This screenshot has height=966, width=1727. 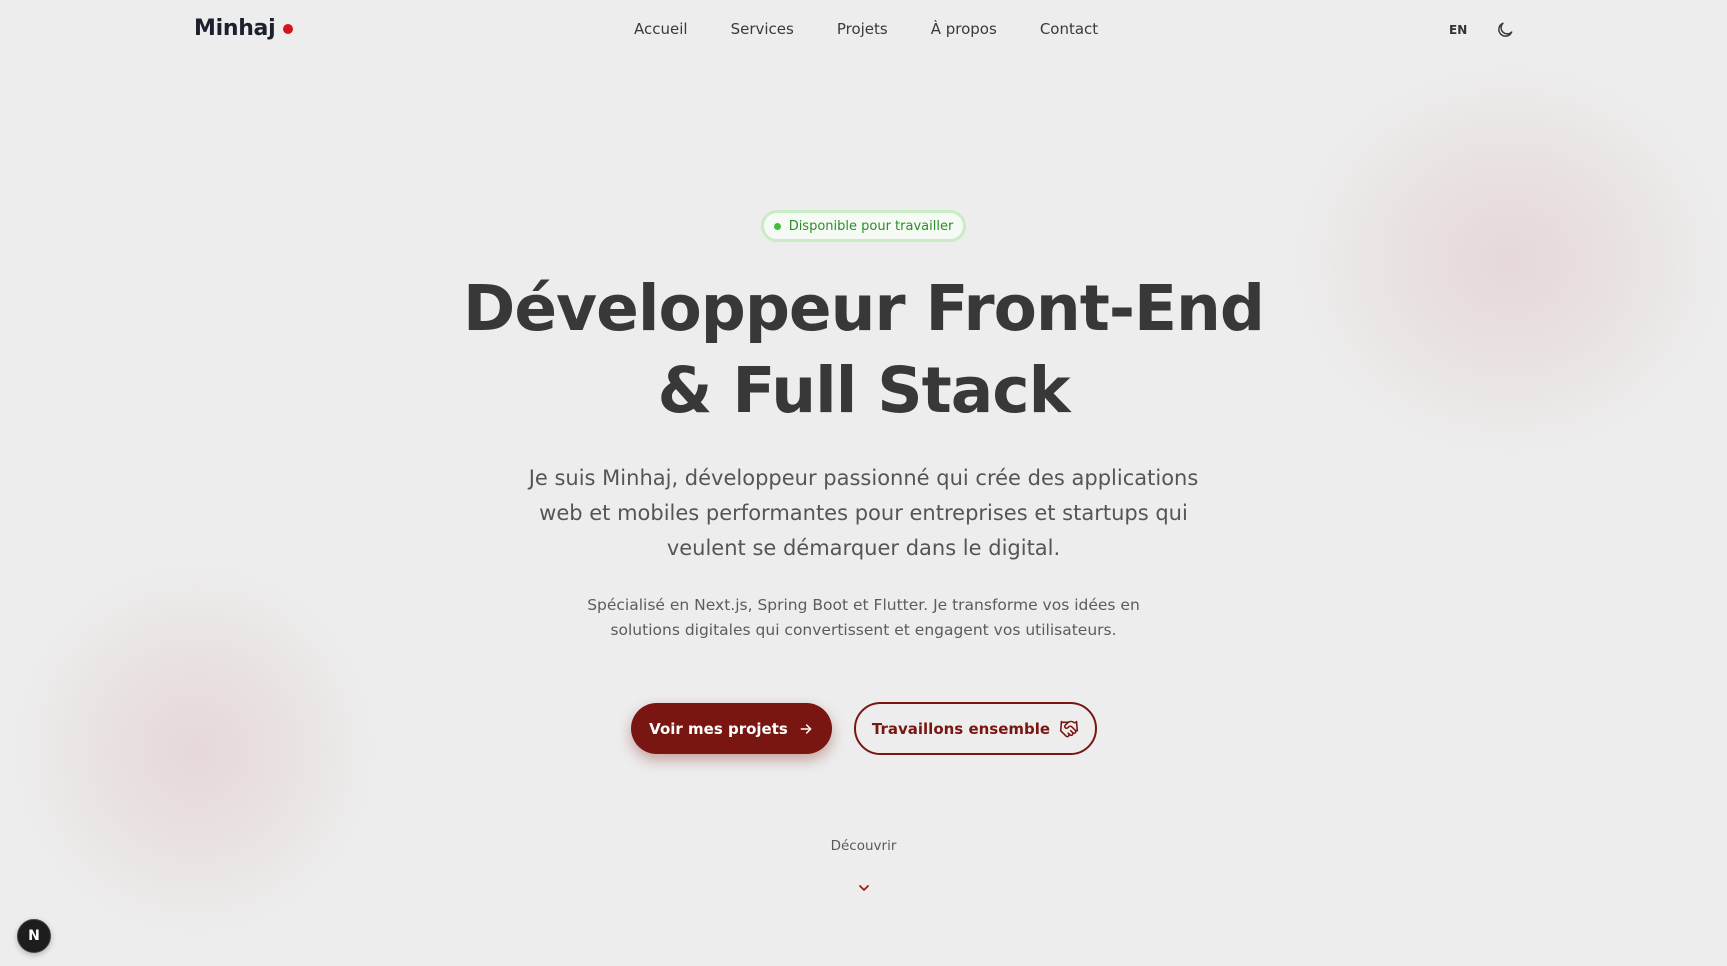 I want to click on language-toggle: EN, so click(x=1458, y=30).